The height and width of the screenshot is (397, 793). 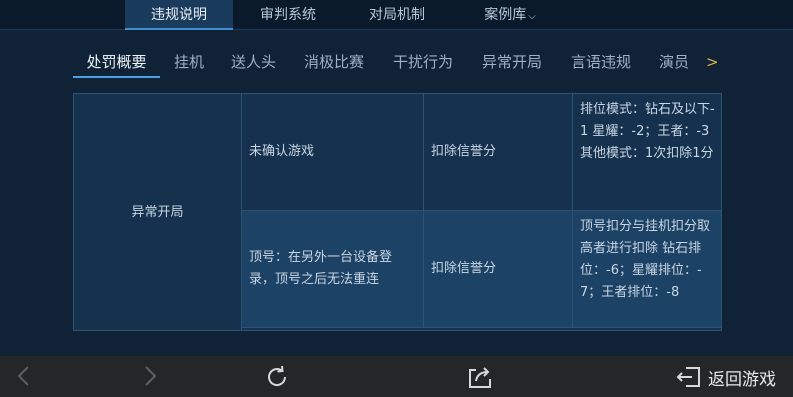 I want to click on forward-arrow-icon, so click(x=150, y=378).